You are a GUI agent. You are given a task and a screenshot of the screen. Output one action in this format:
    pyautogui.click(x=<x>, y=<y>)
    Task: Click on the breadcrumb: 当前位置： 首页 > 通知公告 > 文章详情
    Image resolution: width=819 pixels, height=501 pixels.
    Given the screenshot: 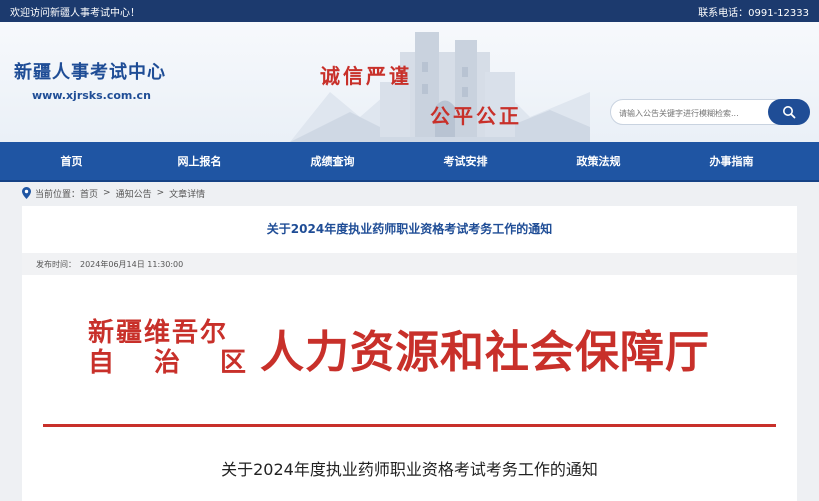 What is the action you would take?
    pyautogui.click(x=409, y=193)
    